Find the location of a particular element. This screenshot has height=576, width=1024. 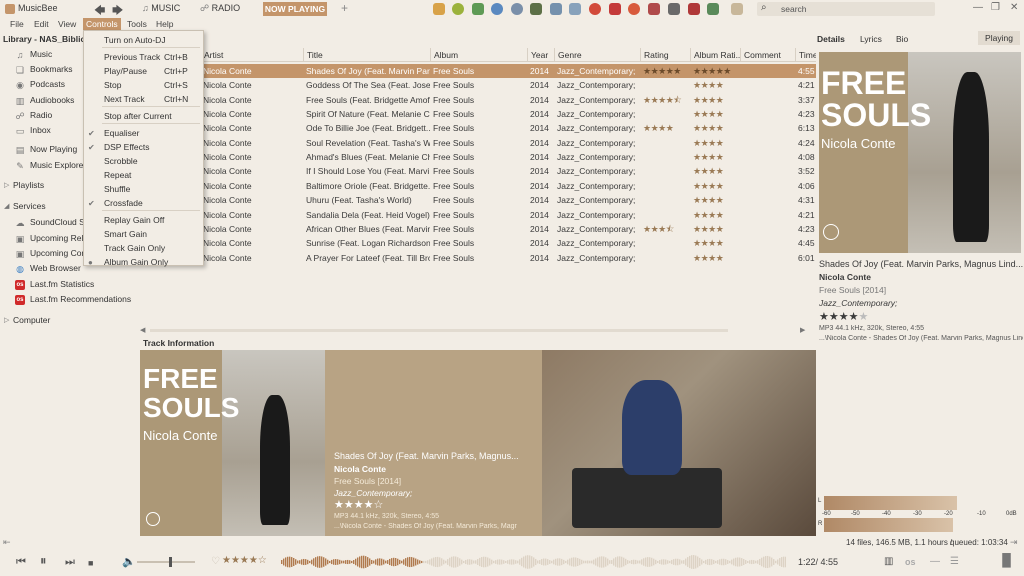

panel-toggle-icon: ⇤ is located at coordinates (7, 542).